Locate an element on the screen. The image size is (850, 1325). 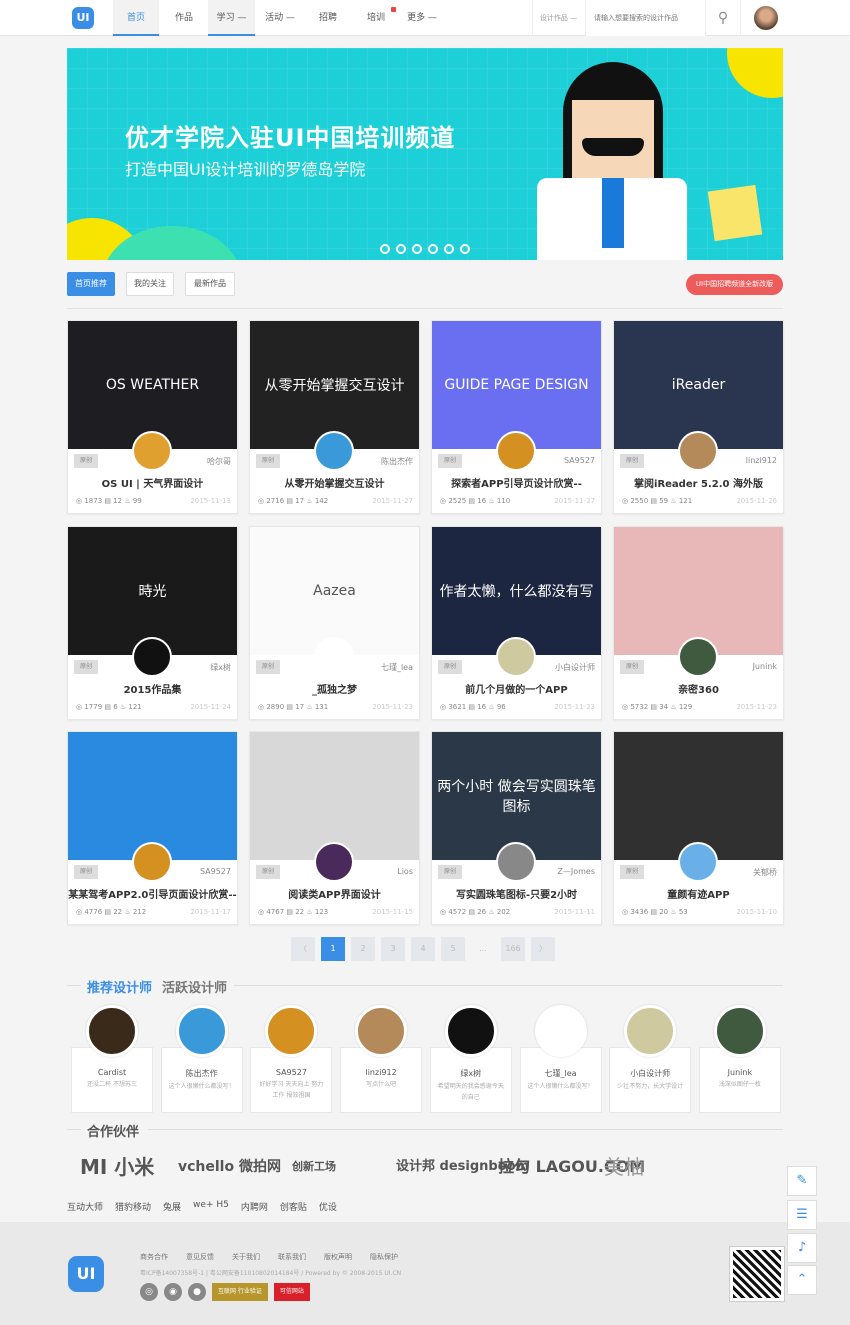
author-name: 哈尔哥 is located at coordinates (219, 461).